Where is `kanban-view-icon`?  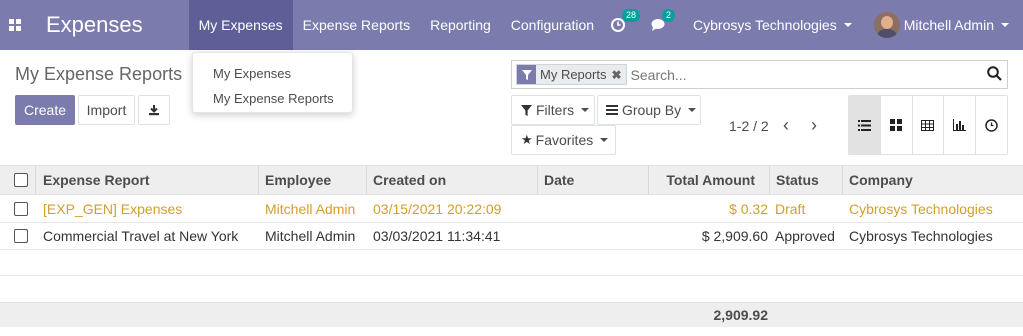 kanban-view-icon is located at coordinates (896, 125).